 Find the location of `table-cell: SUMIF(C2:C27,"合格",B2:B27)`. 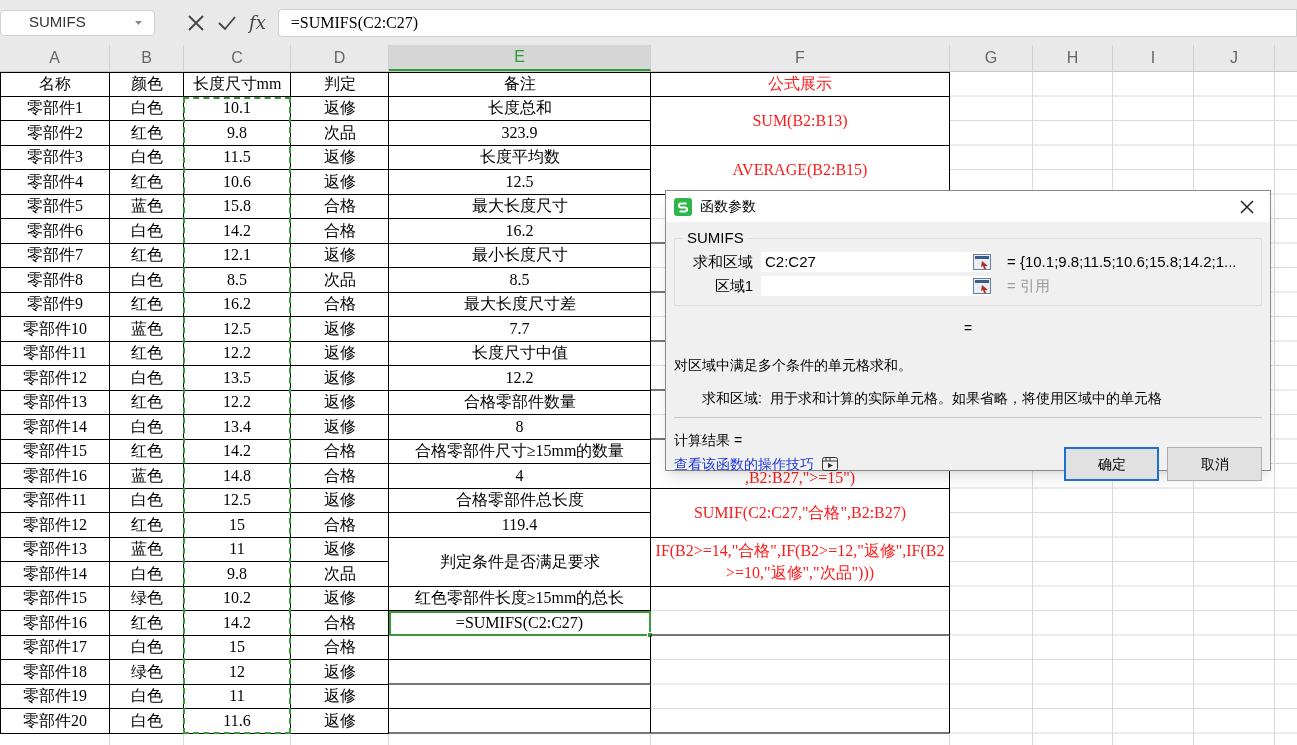

table-cell: SUMIF(C2:C27,"合格",B2:B27) is located at coordinates (800, 513).